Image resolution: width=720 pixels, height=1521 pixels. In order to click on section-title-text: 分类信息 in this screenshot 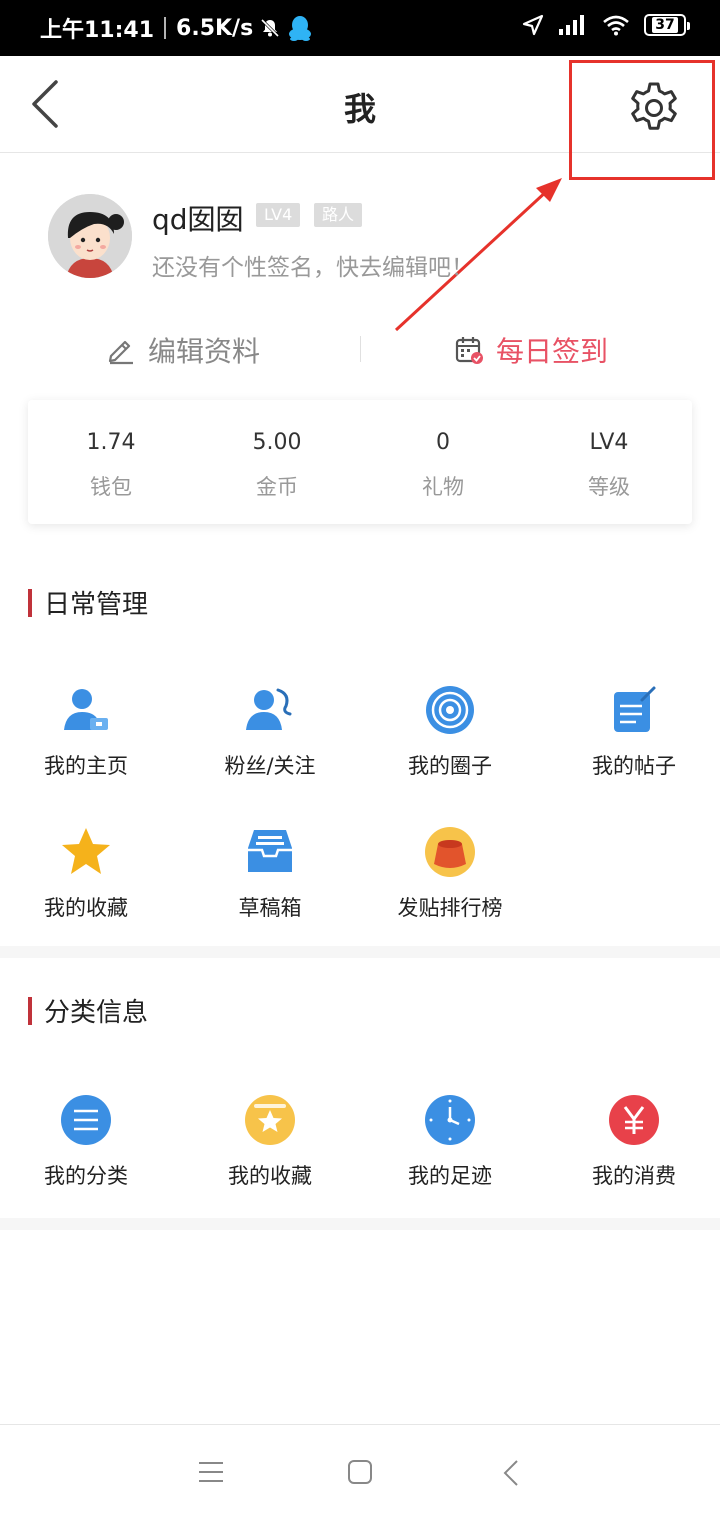, I will do `click(96, 1013)`.